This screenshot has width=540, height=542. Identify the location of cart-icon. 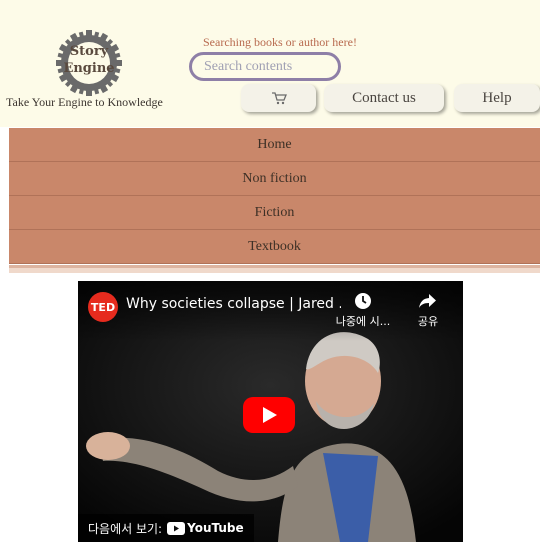
(279, 98).